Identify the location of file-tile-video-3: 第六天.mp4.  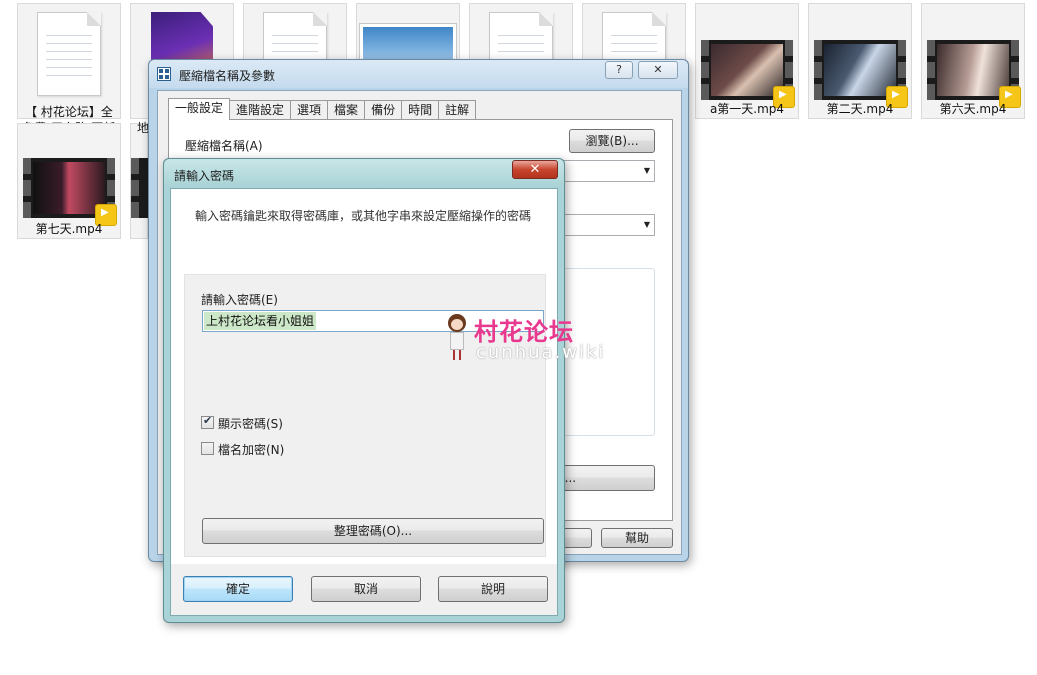
(973, 61).